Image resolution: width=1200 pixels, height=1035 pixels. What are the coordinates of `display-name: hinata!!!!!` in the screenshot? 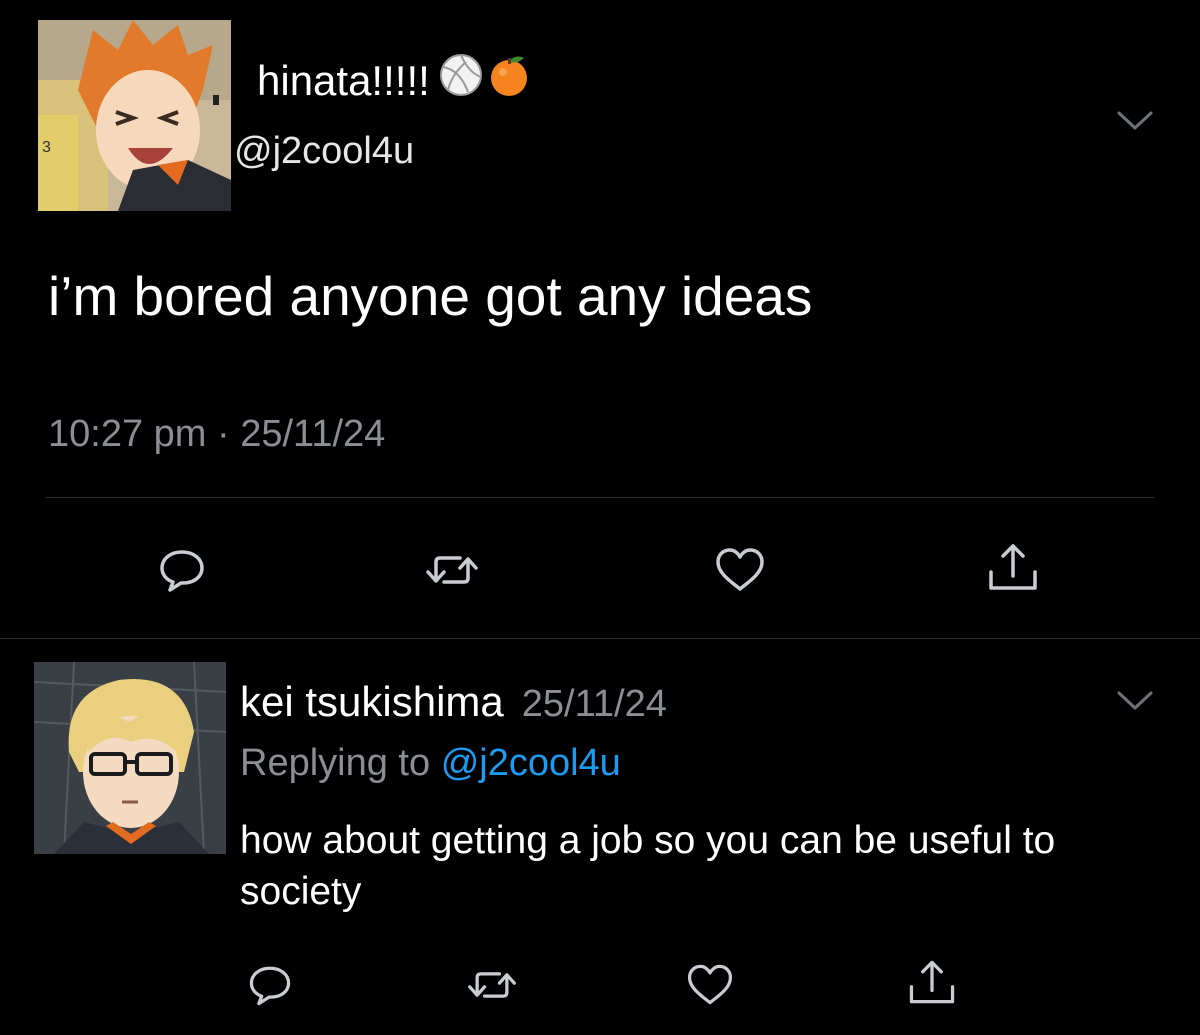 It's located at (394, 81).